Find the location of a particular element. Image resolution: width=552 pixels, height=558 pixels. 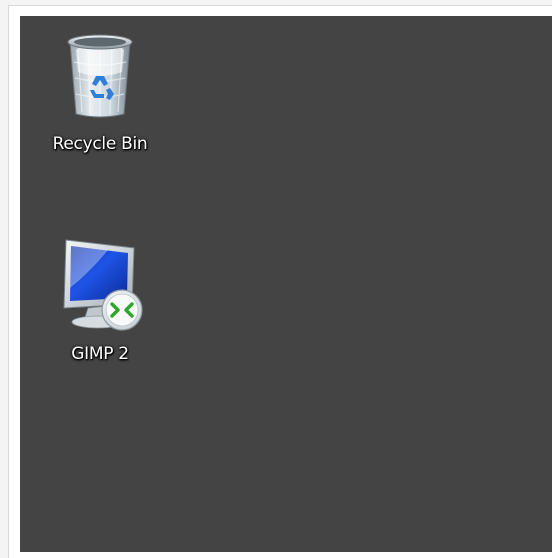

desktop-icon-recycle-bin: Recycle Bin is located at coordinates (100, 93).